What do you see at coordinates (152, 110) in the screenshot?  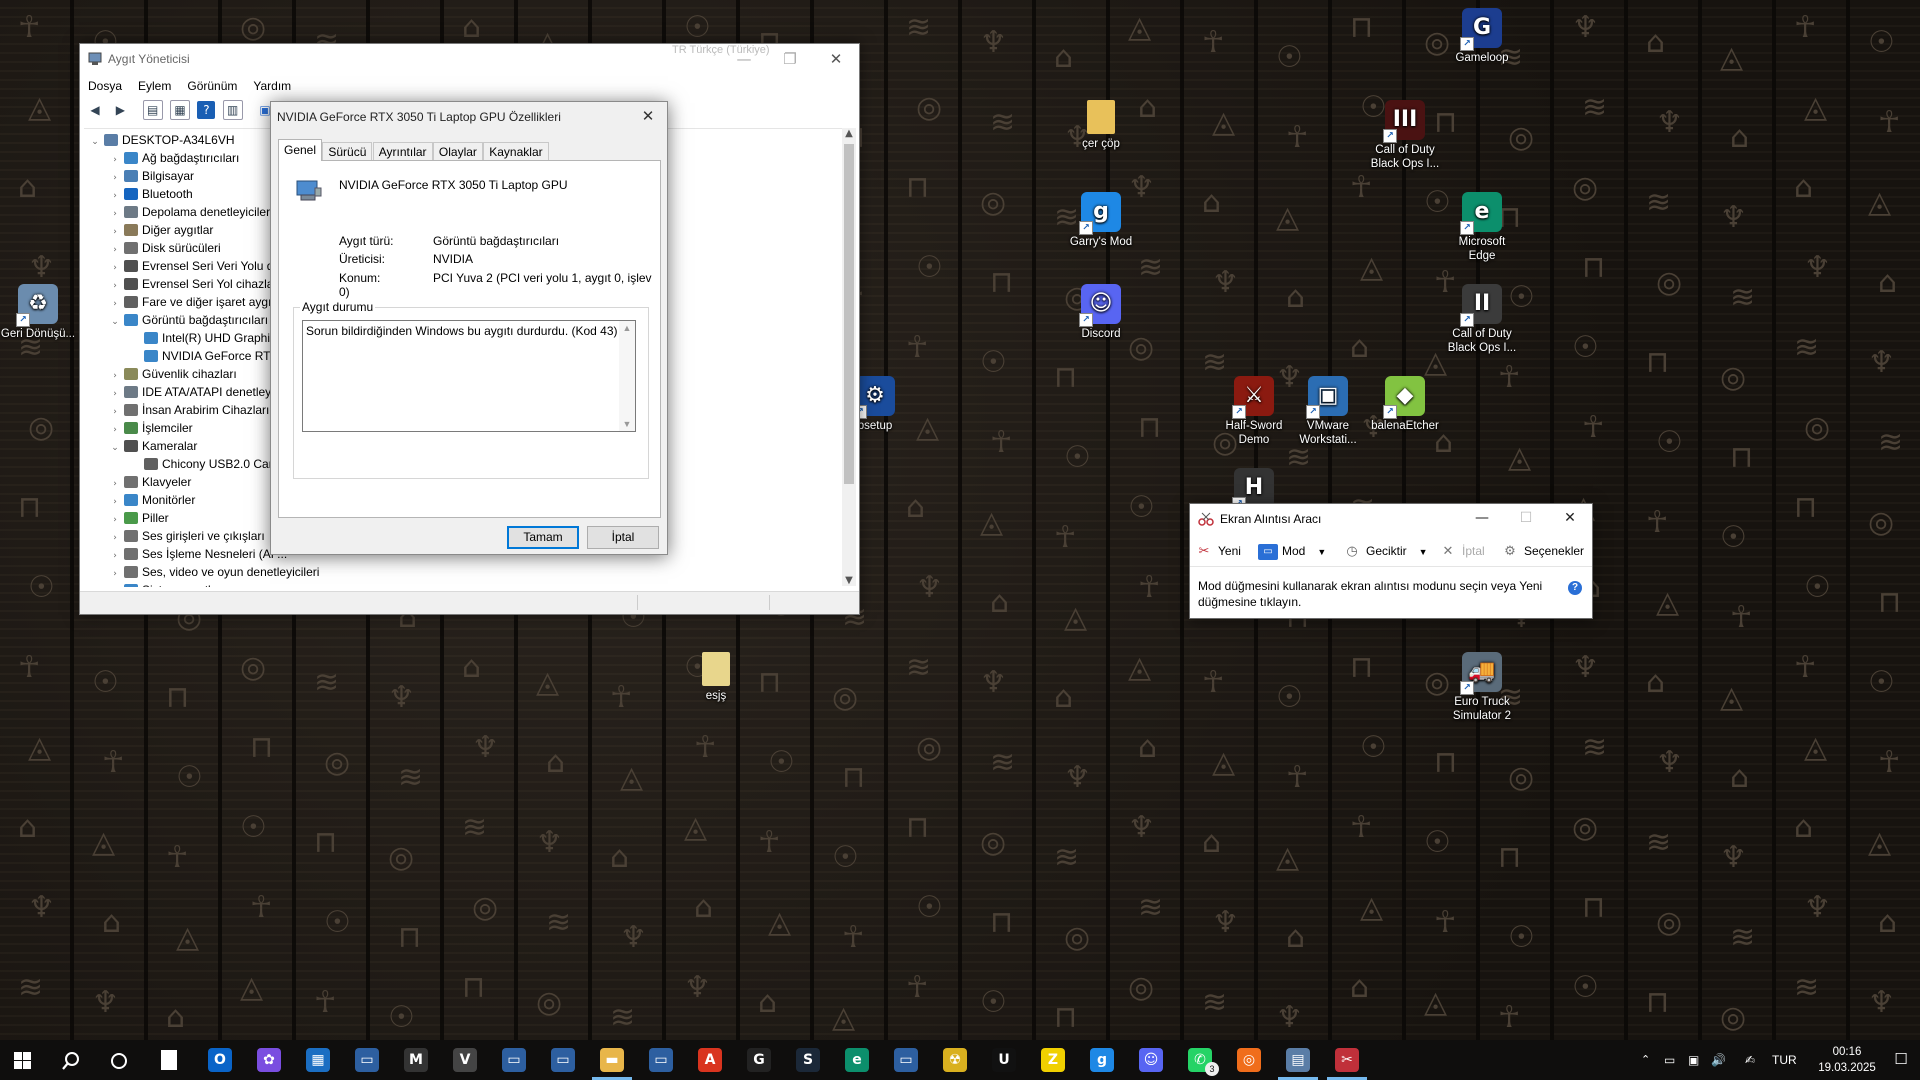 I see `show-hide-tree-icon: ▤` at bounding box center [152, 110].